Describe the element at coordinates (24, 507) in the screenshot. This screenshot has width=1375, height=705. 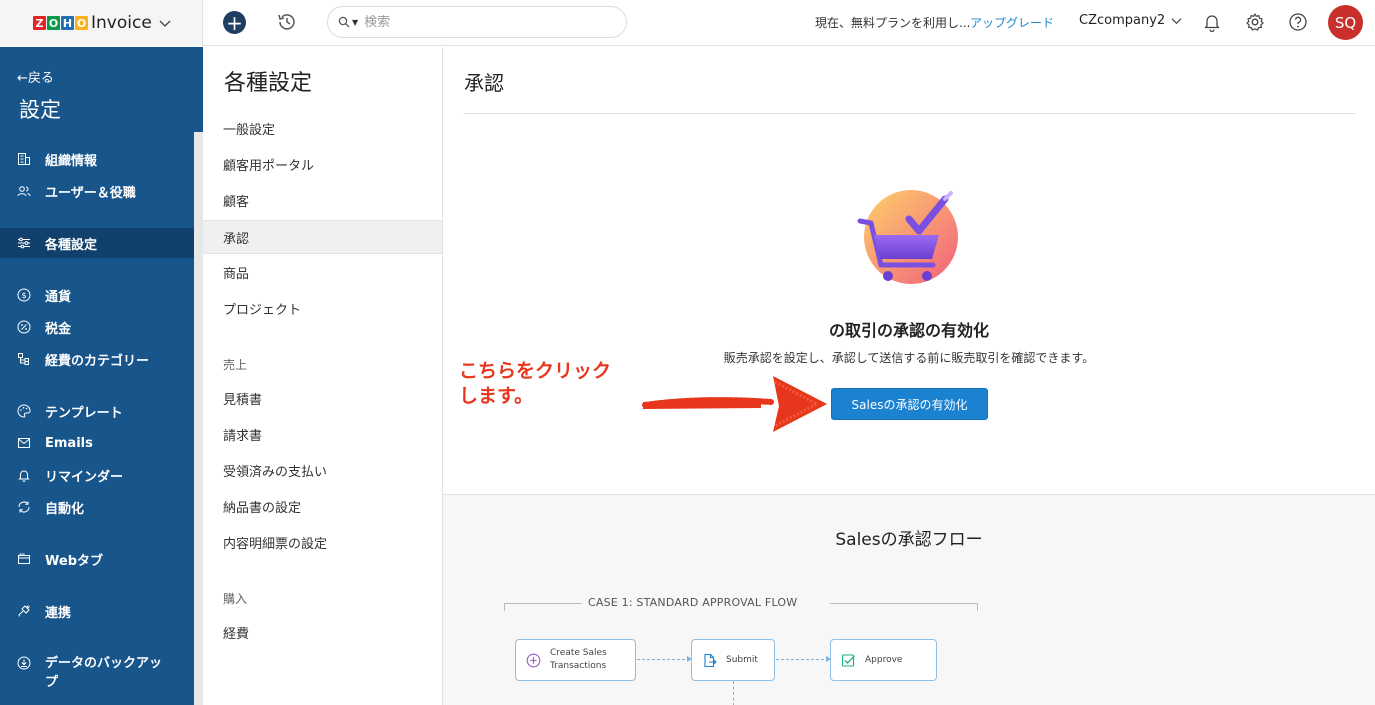
I see `refresh-icon` at that location.